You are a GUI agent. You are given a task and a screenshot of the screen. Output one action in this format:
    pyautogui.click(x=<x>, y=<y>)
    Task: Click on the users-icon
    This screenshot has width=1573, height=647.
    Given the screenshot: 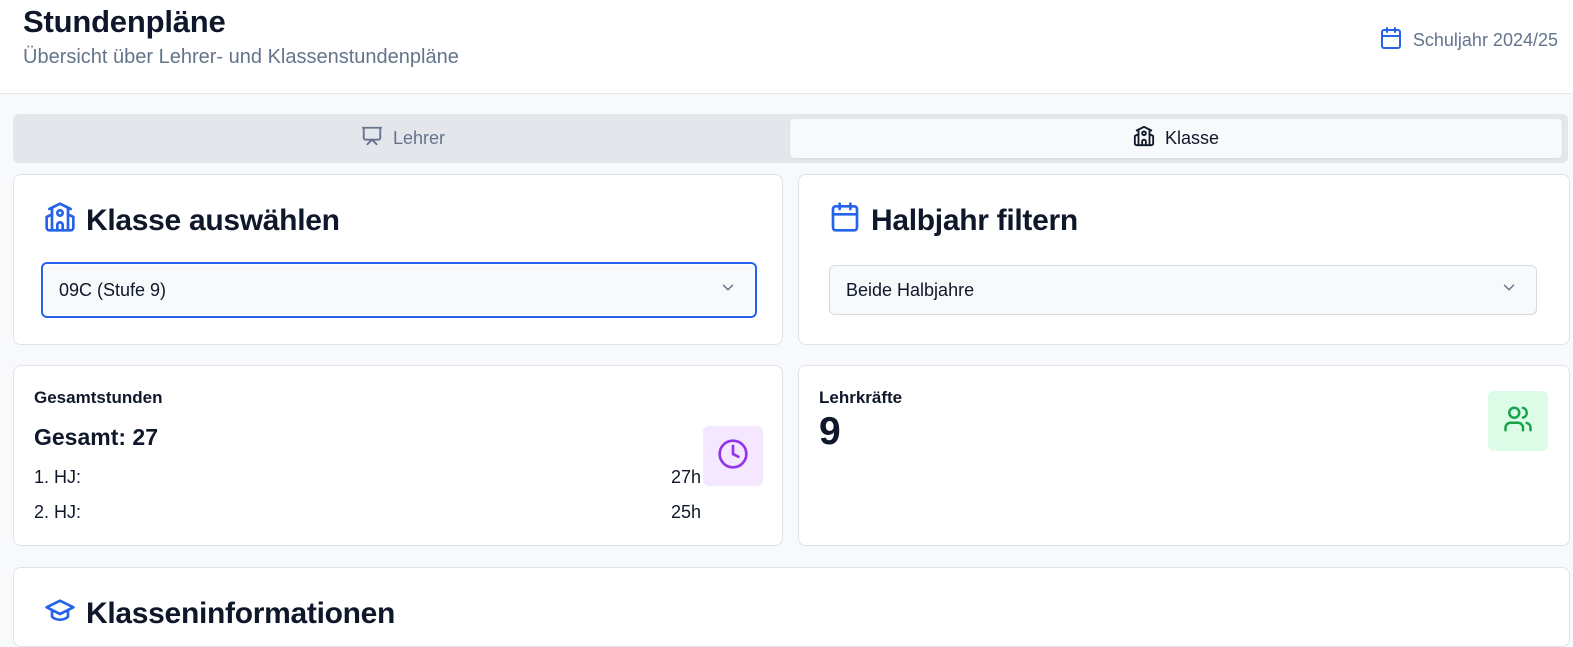 What is the action you would take?
    pyautogui.click(x=1518, y=421)
    